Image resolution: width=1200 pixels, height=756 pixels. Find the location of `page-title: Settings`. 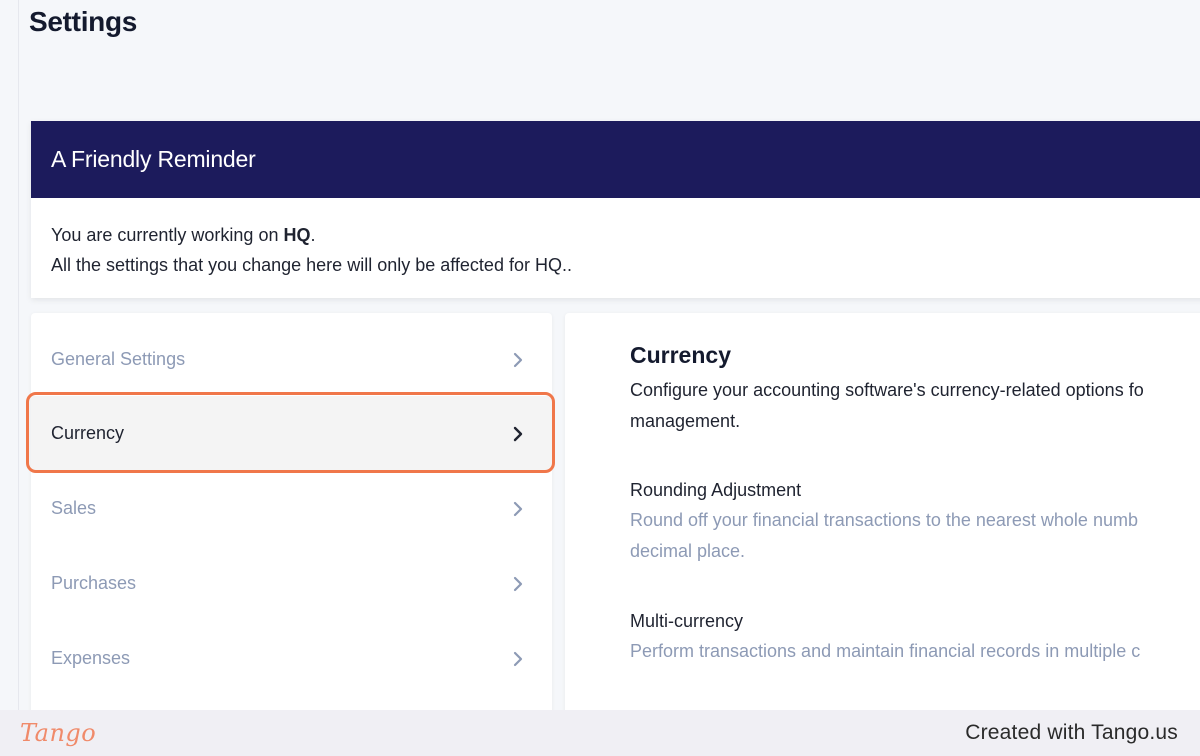

page-title: Settings is located at coordinates (83, 21).